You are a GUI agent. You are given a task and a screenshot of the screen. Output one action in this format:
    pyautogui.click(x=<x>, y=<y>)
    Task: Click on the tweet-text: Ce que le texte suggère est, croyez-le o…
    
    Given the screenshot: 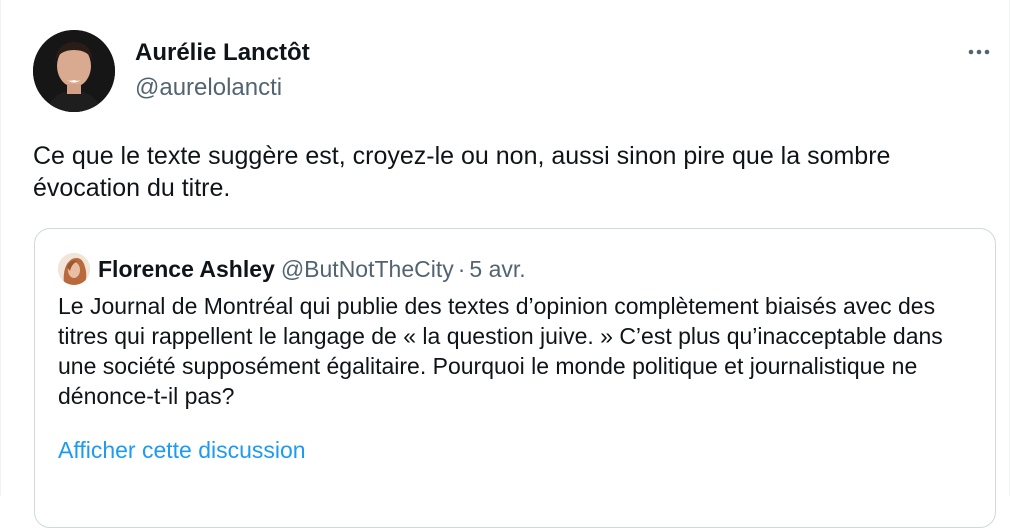 What is the action you would take?
    pyautogui.click(x=462, y=172)
    